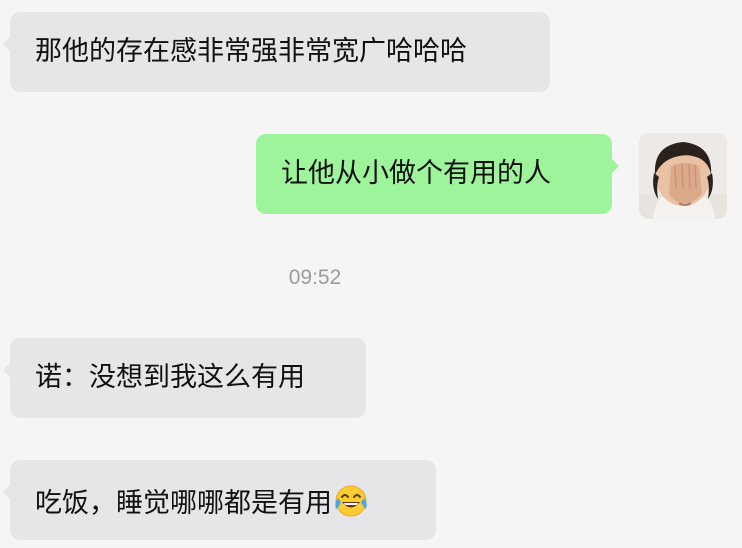 The width and height of the screenshot is (742, 548). Describe the element at coordinates (251, 51) in the screenshot. I see `message-text: 那他的存在感非常强非常宽广哈哈哈` at that location.